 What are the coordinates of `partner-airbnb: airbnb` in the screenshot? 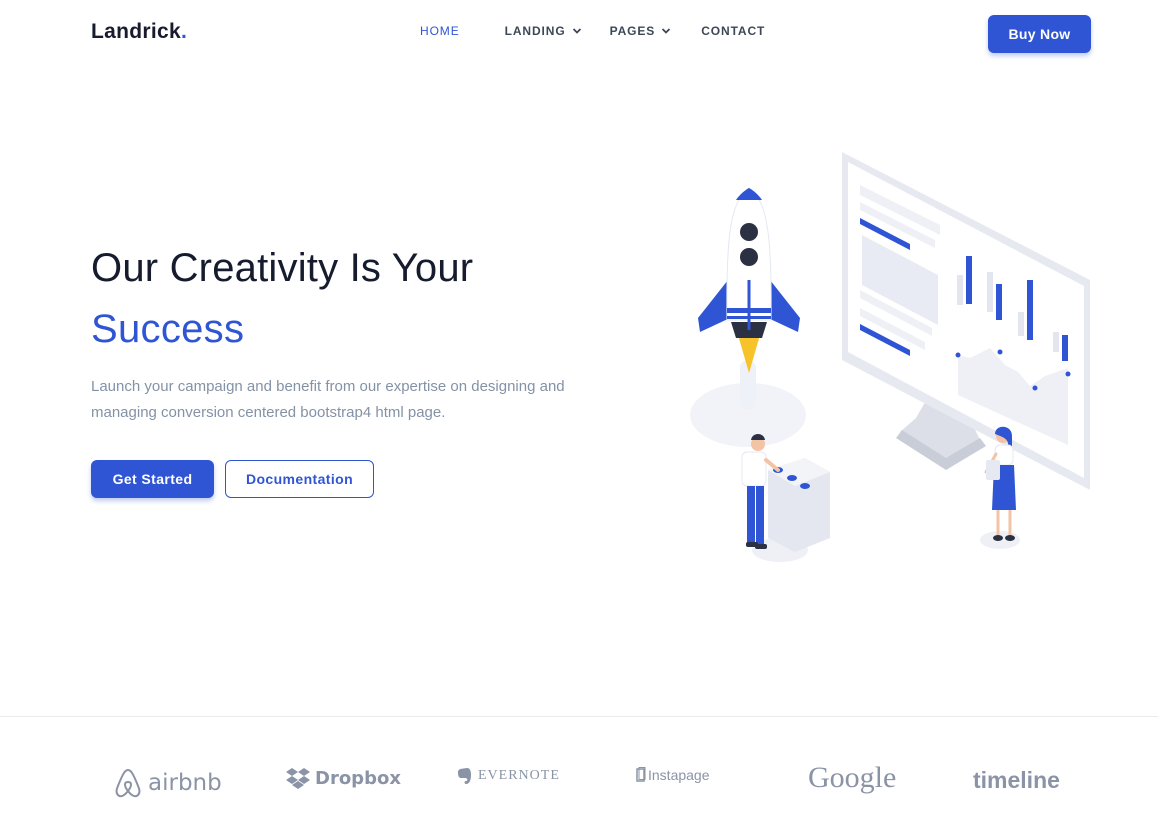 It's located at (167, 783).